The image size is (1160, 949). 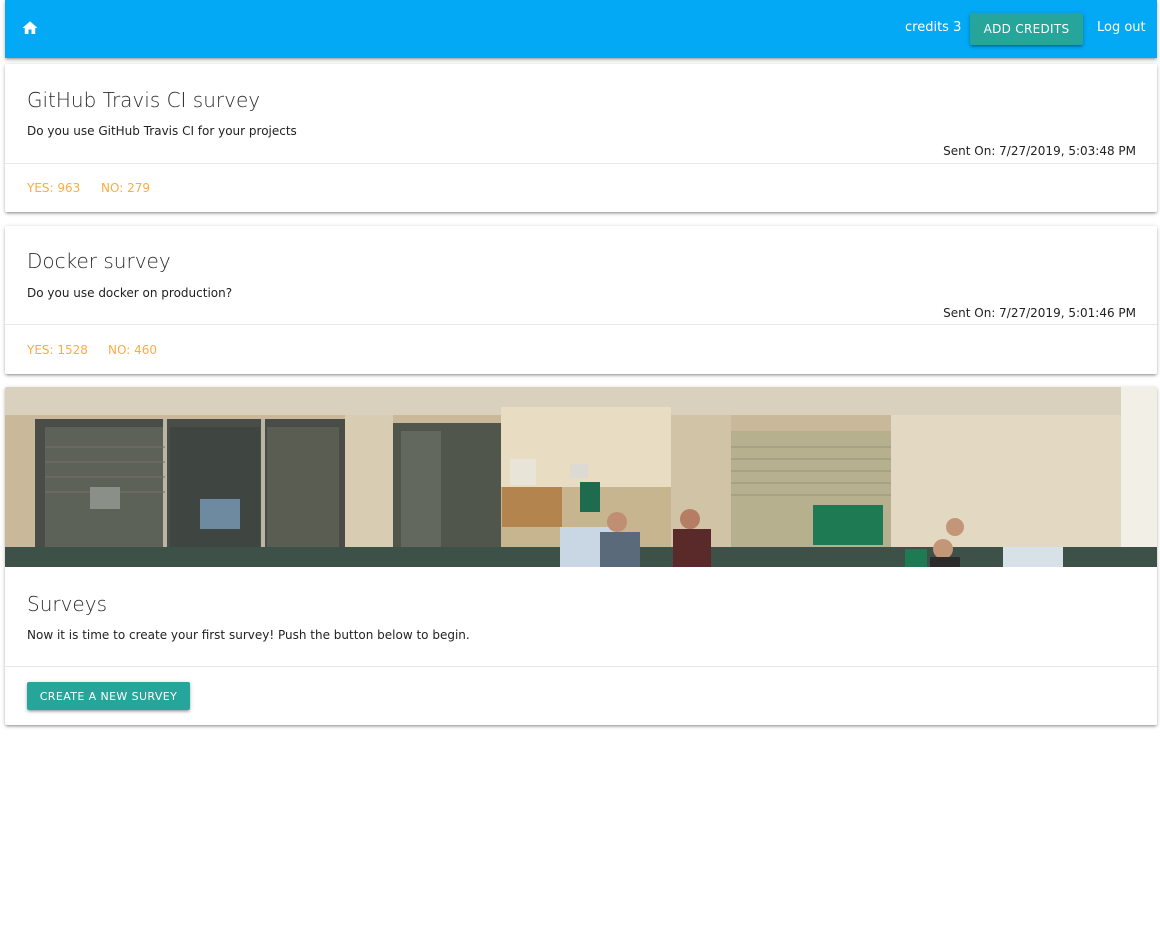 What do you see at coordinates (1039, 151) in the screenshot?
I see `survey-sent-on: Sent On: 7/27/2019, 5:03:48 PM` at bounding box center [1039, 151].